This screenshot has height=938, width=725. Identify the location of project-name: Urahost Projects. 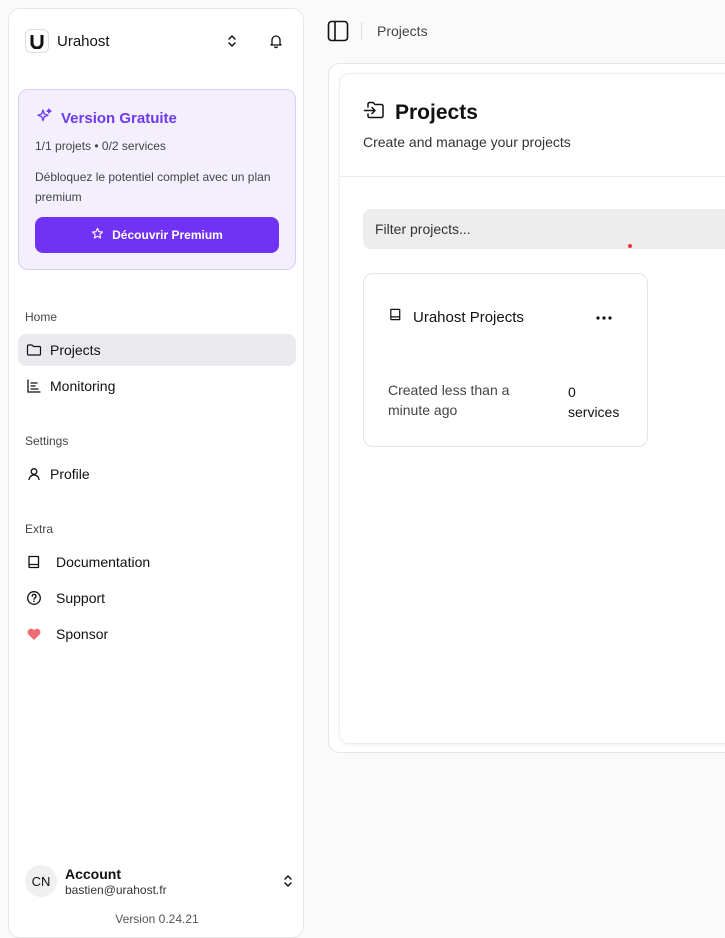
(468, 317).